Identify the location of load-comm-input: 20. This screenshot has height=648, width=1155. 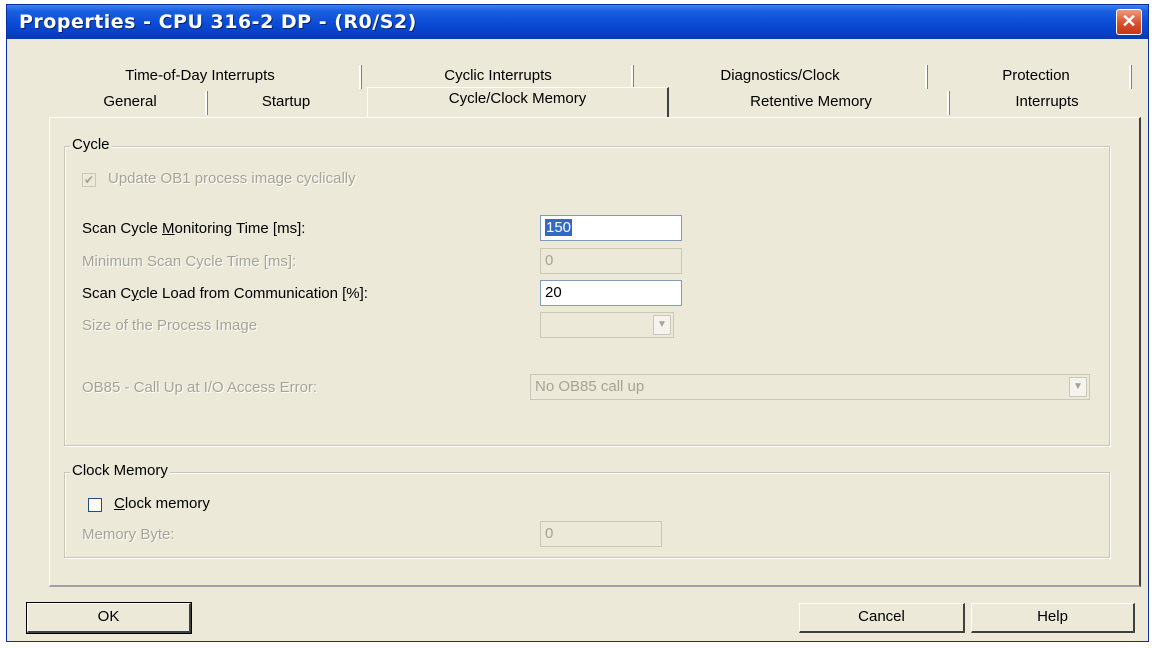
(611, 293).